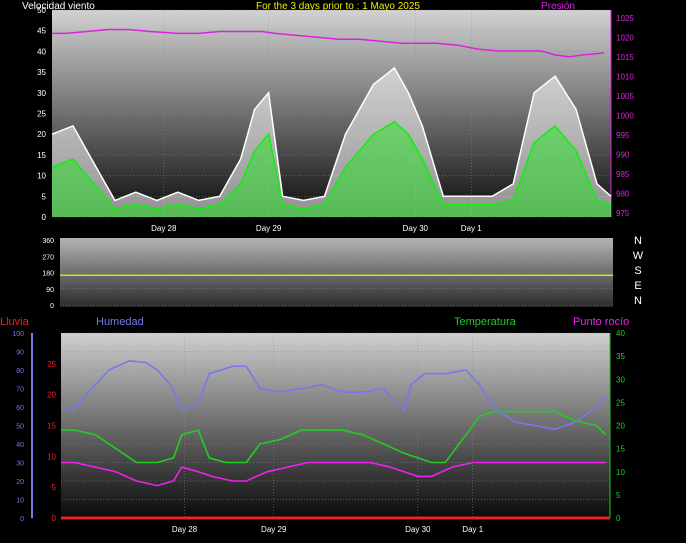 The width and height of the screenshot is (686, 543). I want to click on compass-label: W, so click(638, 256).